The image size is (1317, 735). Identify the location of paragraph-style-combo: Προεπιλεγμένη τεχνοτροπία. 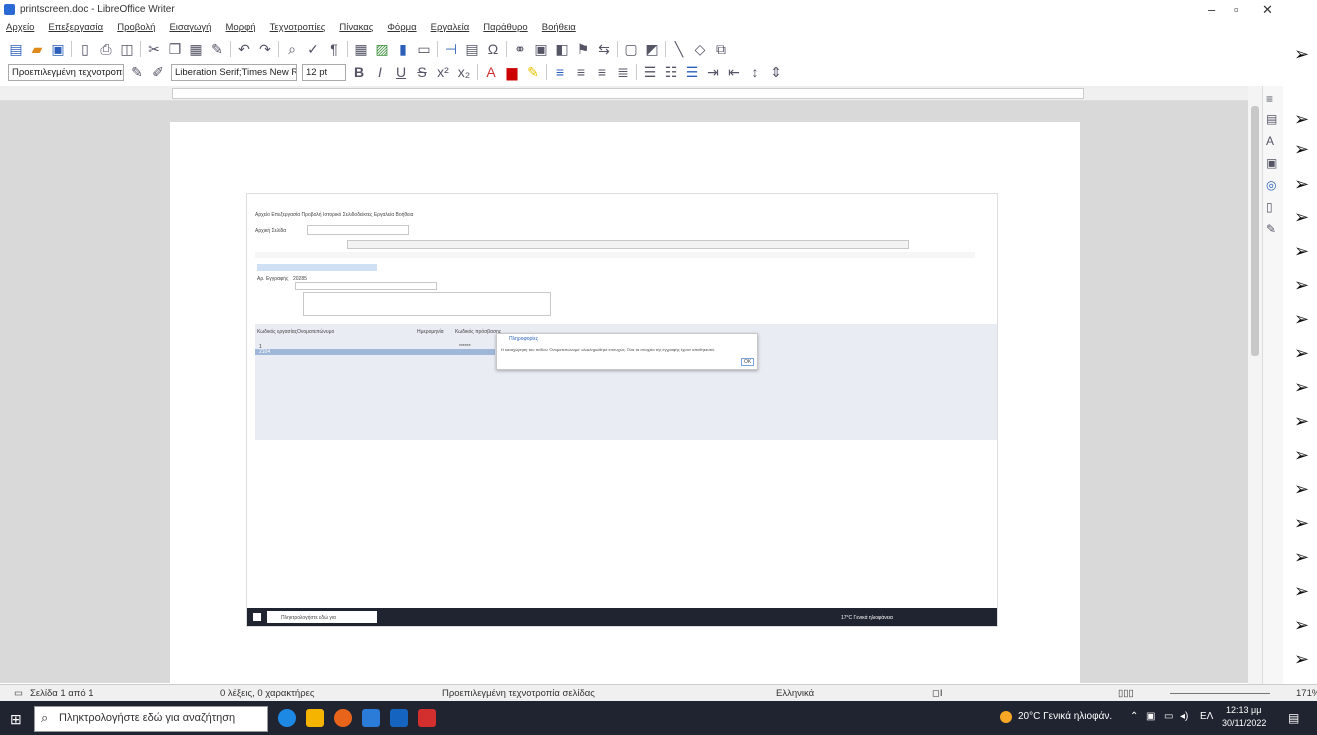
(66, 72).